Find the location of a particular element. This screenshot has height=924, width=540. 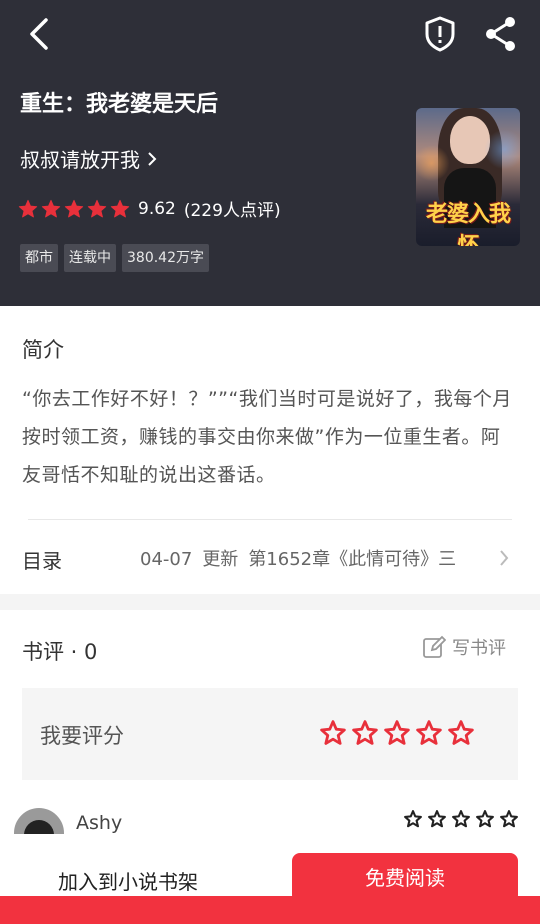

tag-word-count: 380.42万字 is located at coordinates (165, 258).